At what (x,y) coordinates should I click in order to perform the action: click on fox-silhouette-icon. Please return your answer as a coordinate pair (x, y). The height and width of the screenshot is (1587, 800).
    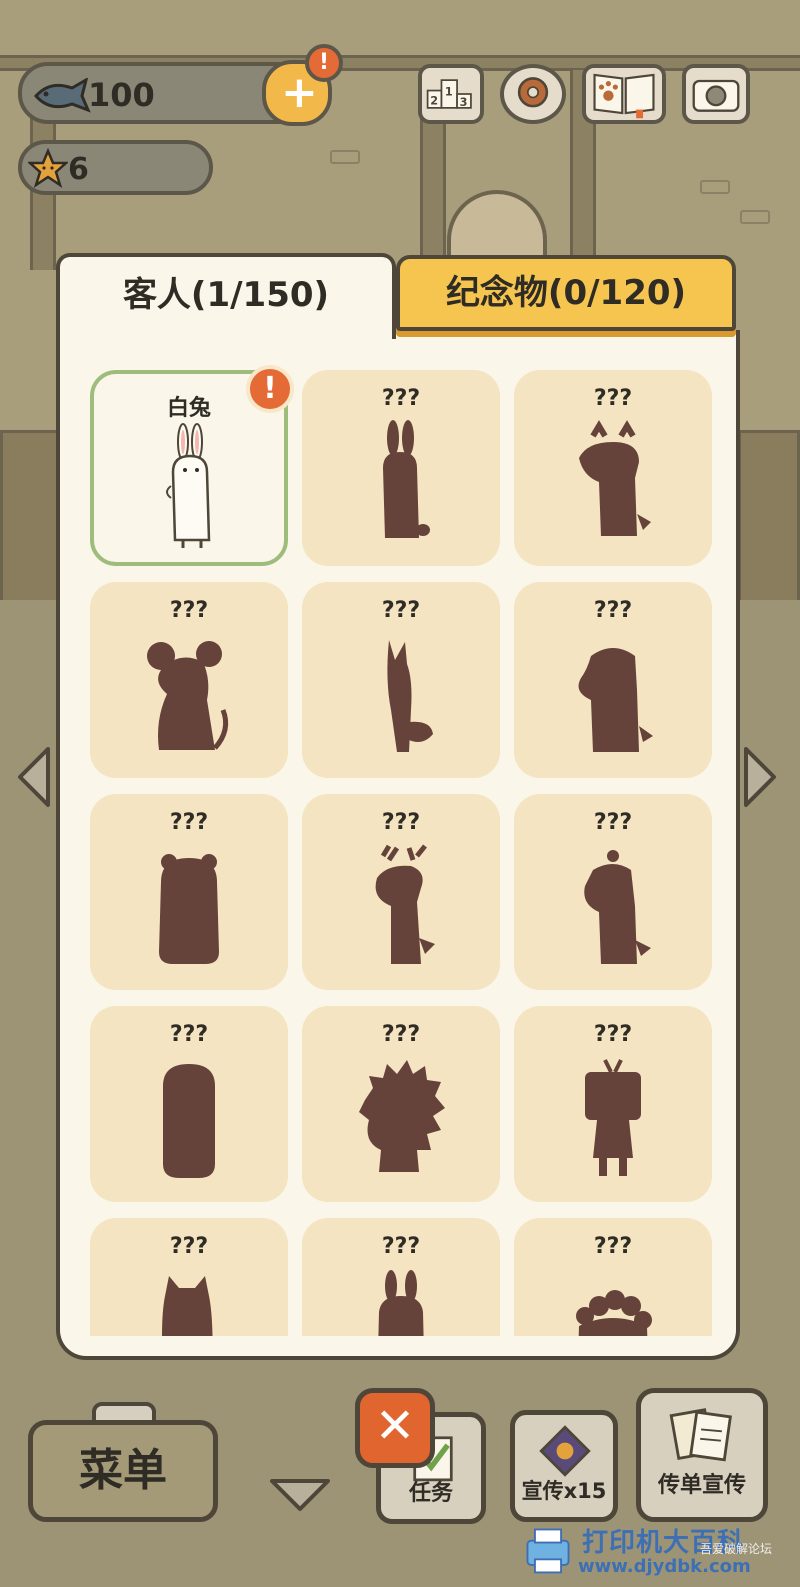
    Looking at the image, I should click on (410, 696).